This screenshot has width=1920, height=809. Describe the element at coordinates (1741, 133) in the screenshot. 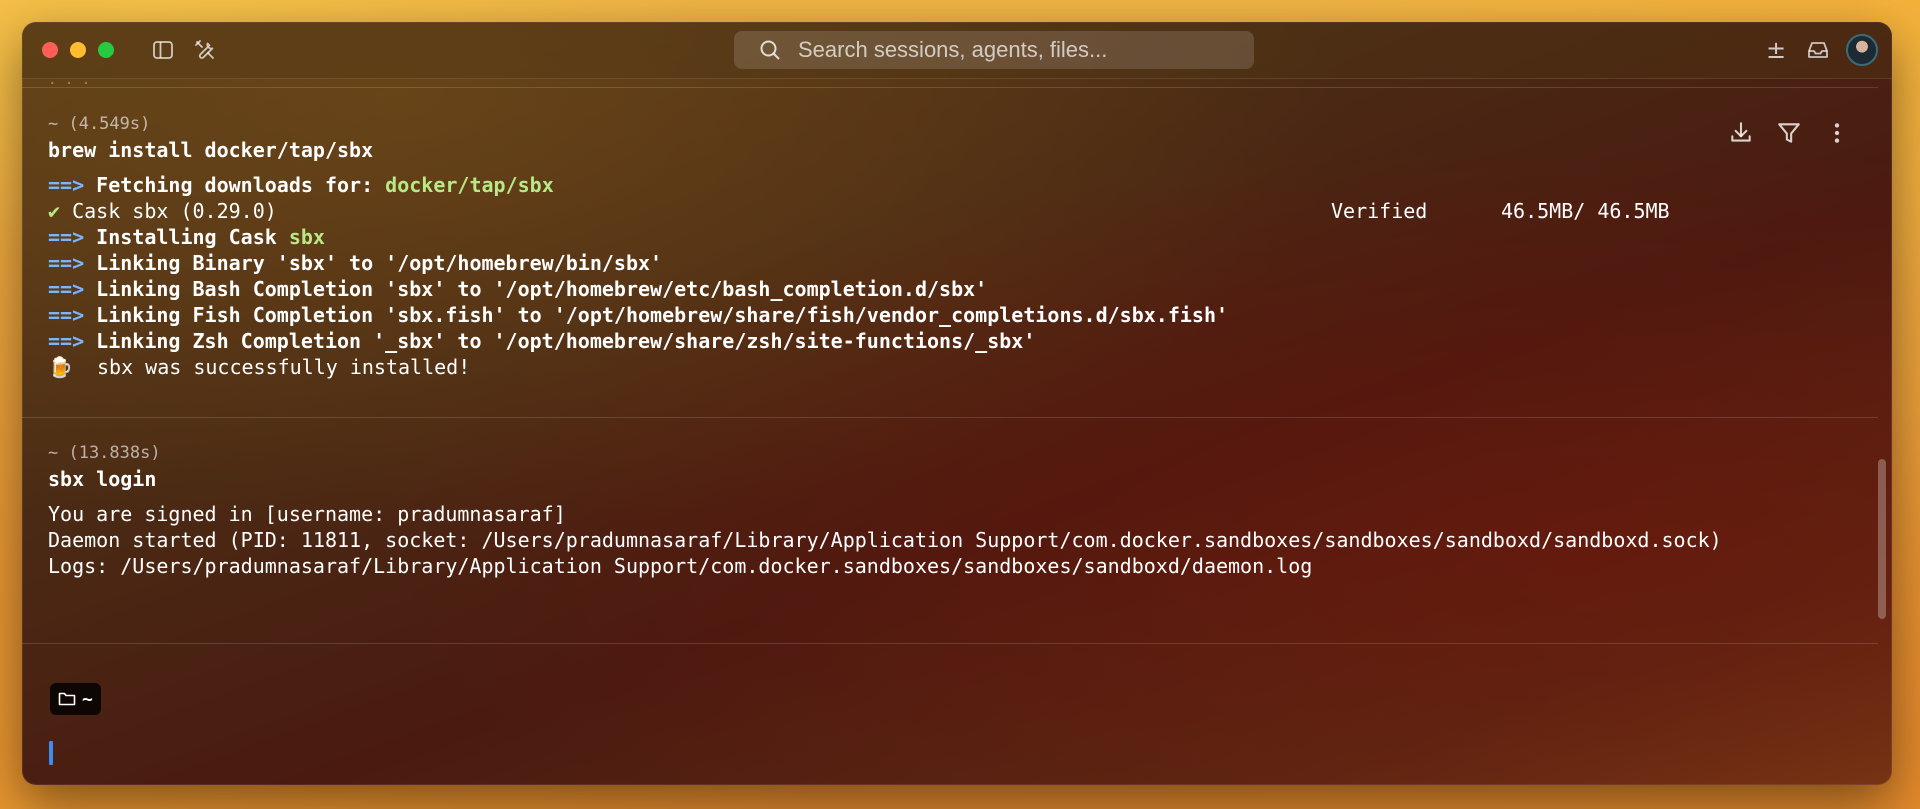

I see `download-icon` at that location.